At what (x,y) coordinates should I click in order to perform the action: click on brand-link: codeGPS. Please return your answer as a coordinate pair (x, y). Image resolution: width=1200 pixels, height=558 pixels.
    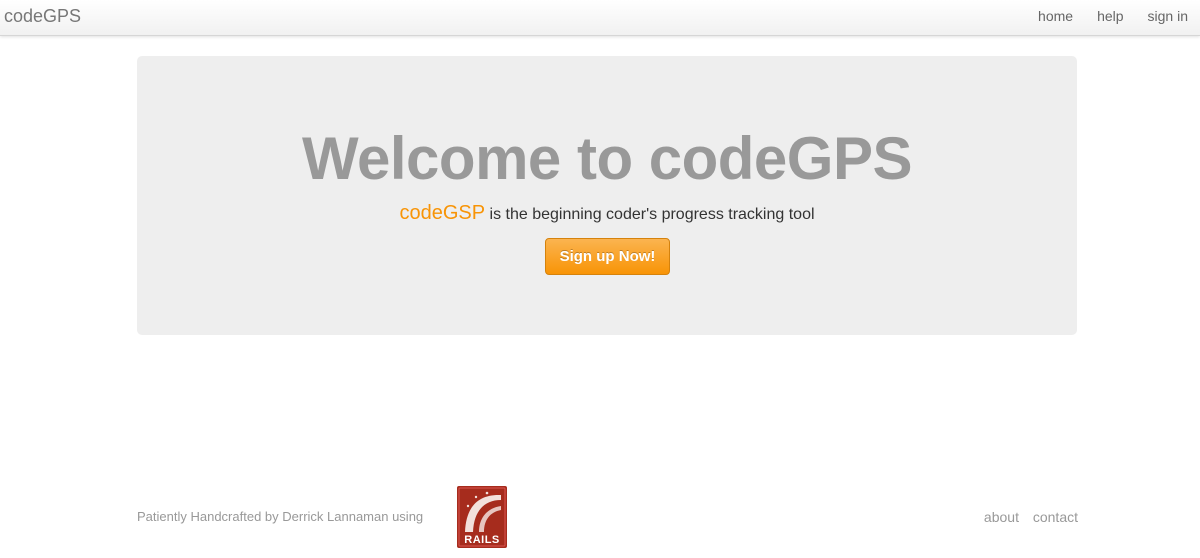
    Looking at the image, I should click on (42, 16).